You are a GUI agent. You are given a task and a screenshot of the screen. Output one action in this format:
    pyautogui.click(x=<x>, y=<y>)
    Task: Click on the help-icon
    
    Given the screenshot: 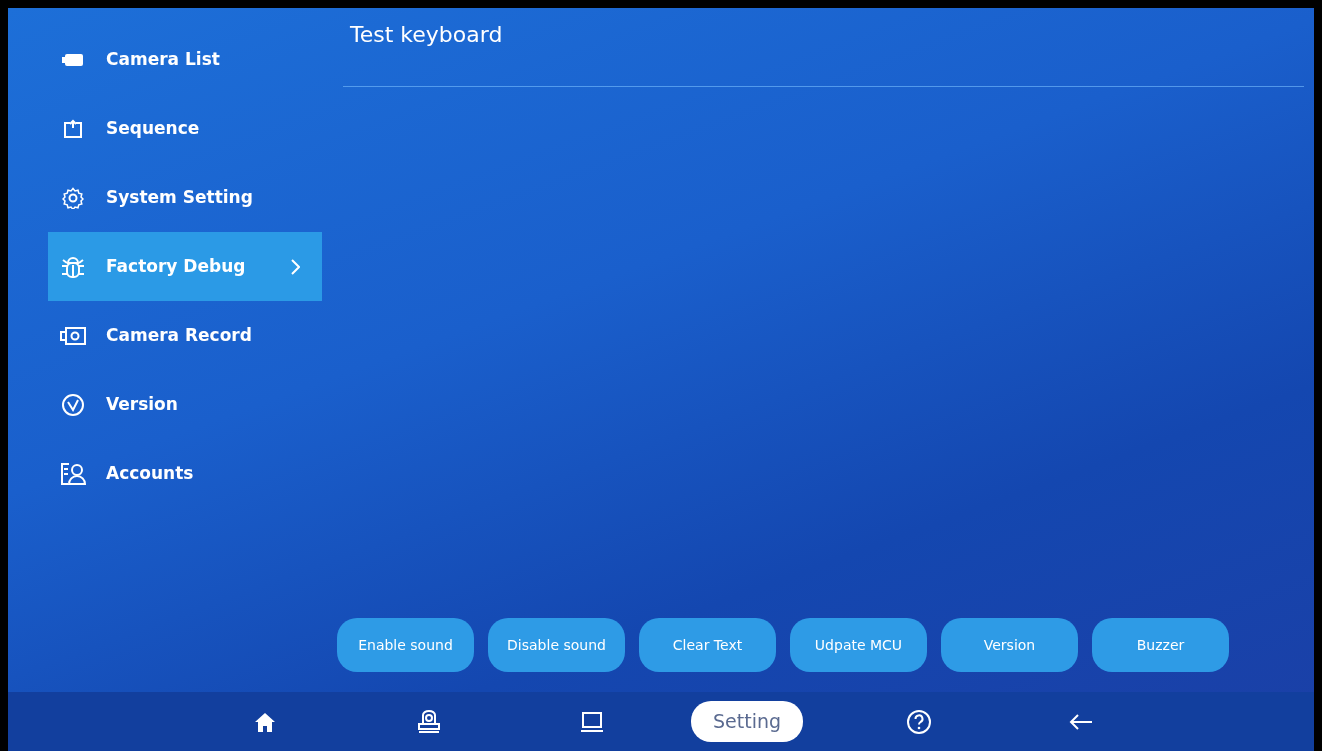 What is the action you would take?
    pyautogui.click(x=919, y=721)
    